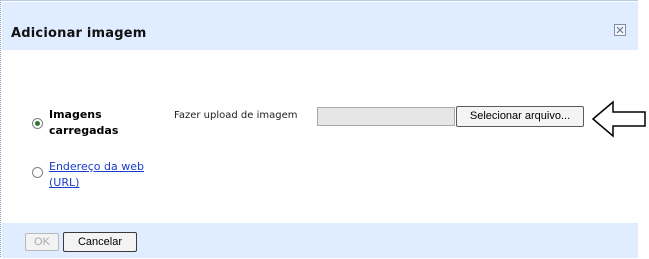 The width and height of the screenshot is (649, 259). I want to click on radio-uploaded-images, so click(37, 123).